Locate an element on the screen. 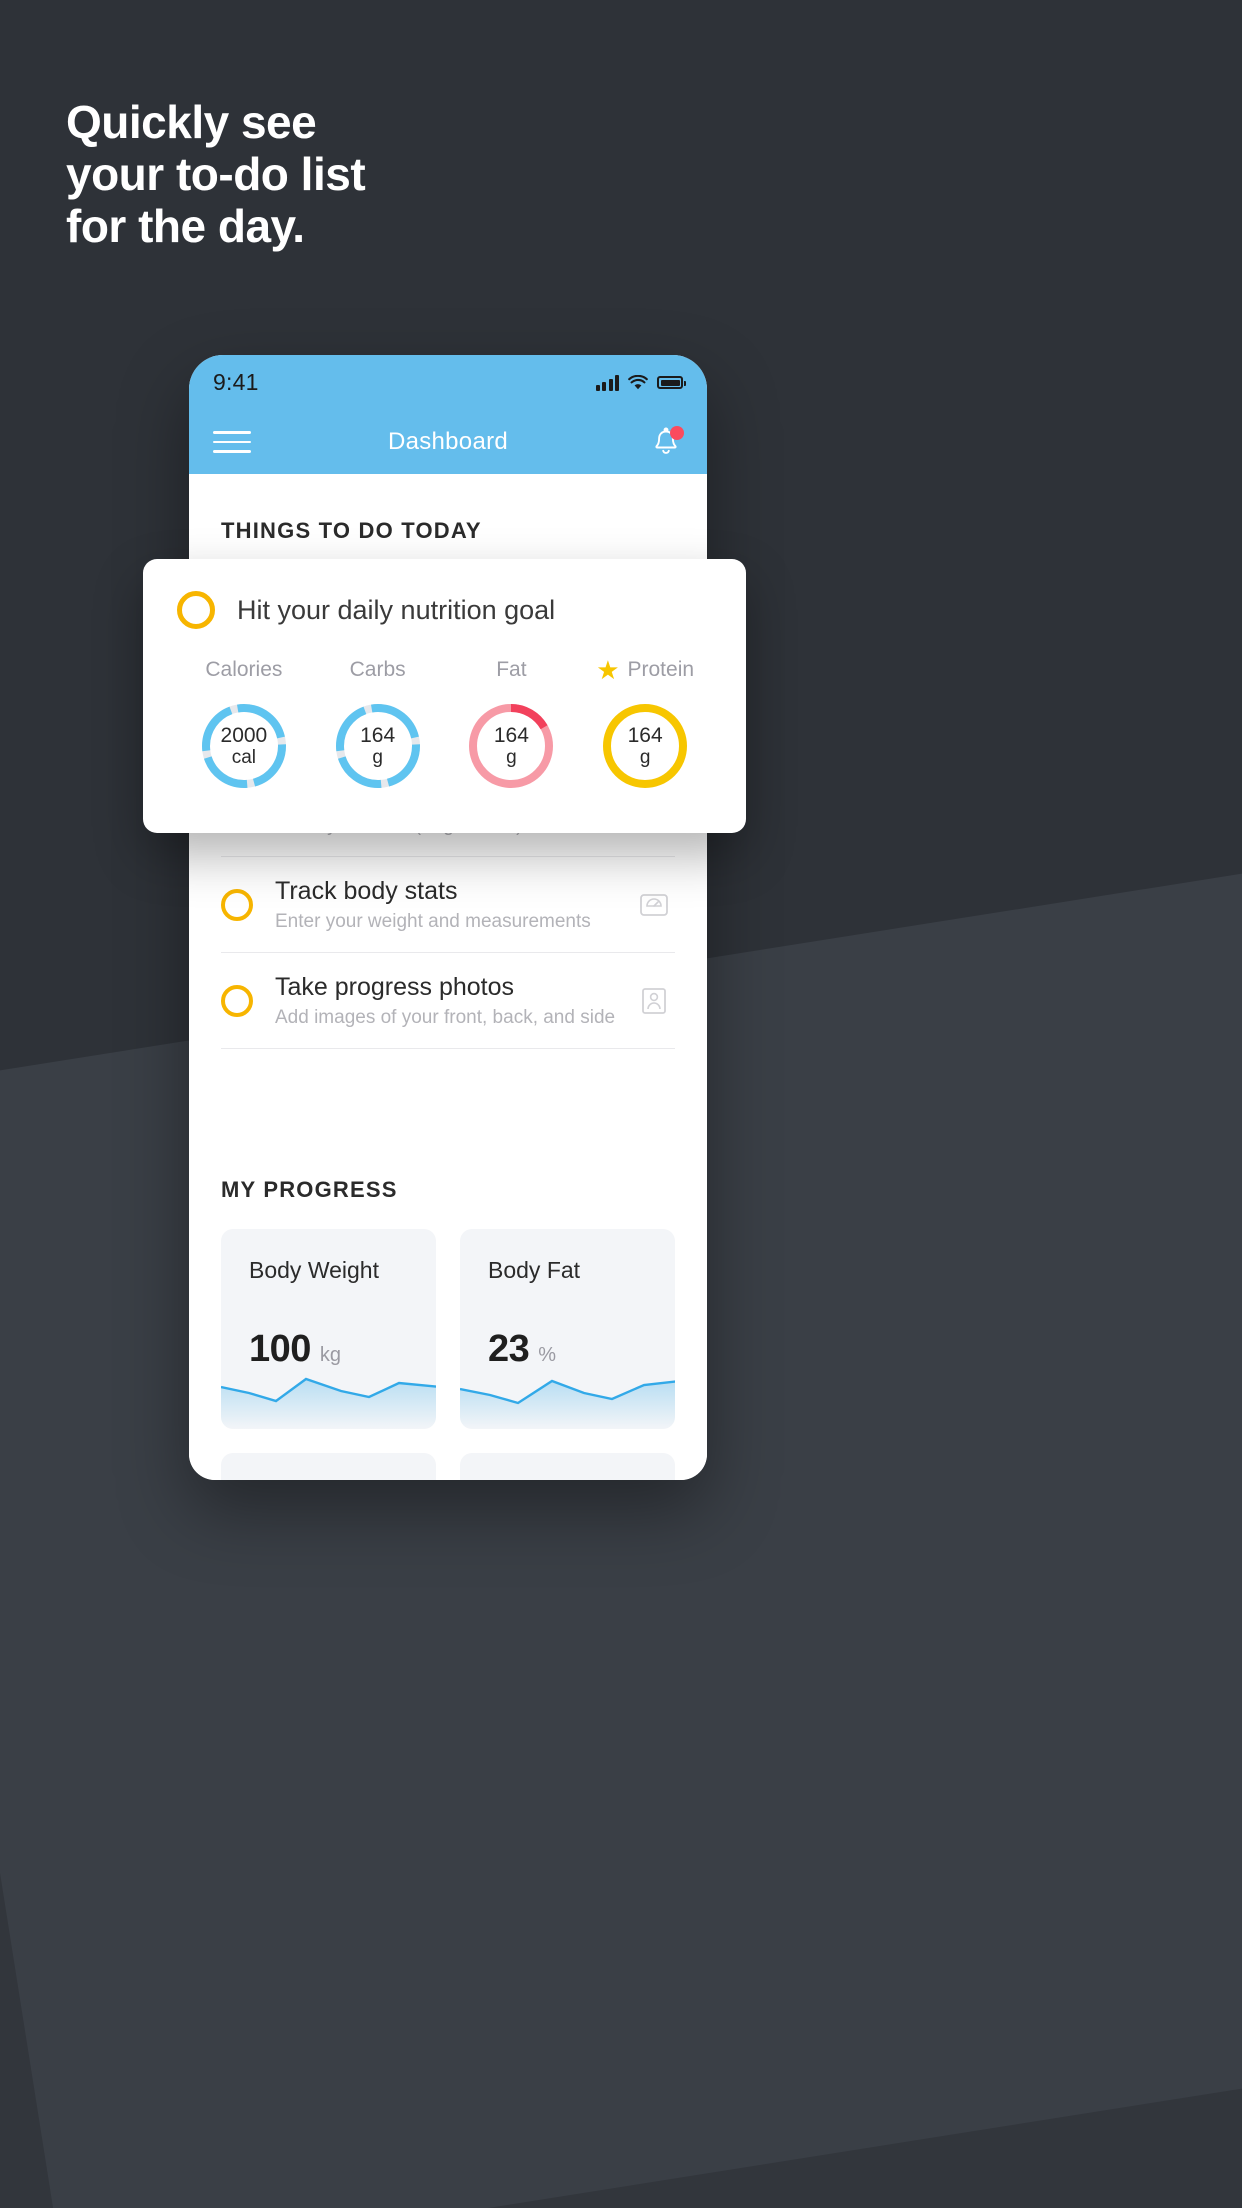  progress-card-list: Body Weight 100 kg Body Fat 23 % is located at coordinates (448, 1329).